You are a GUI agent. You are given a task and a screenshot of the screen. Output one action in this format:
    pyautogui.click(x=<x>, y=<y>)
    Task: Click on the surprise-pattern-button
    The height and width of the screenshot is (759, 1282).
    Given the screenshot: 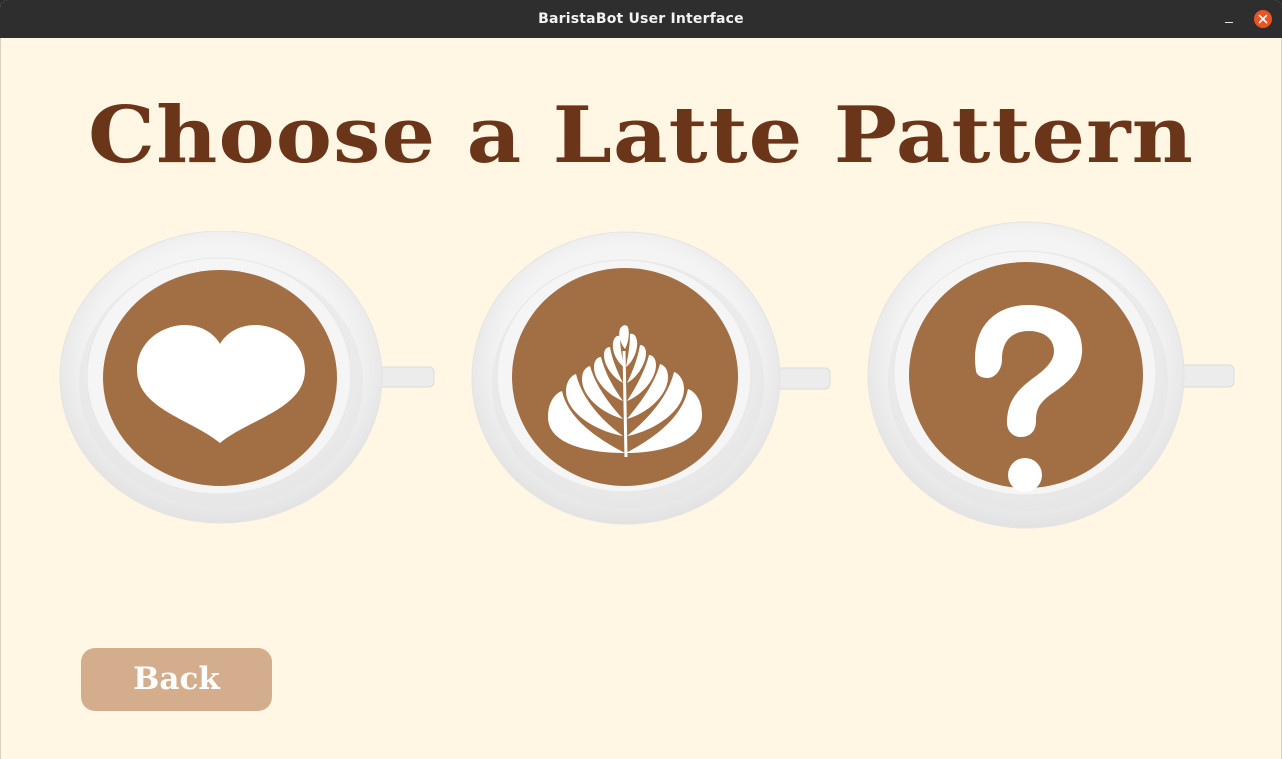 What is the action you would take?
    pyautogui.click(x=1053, y=377)
    